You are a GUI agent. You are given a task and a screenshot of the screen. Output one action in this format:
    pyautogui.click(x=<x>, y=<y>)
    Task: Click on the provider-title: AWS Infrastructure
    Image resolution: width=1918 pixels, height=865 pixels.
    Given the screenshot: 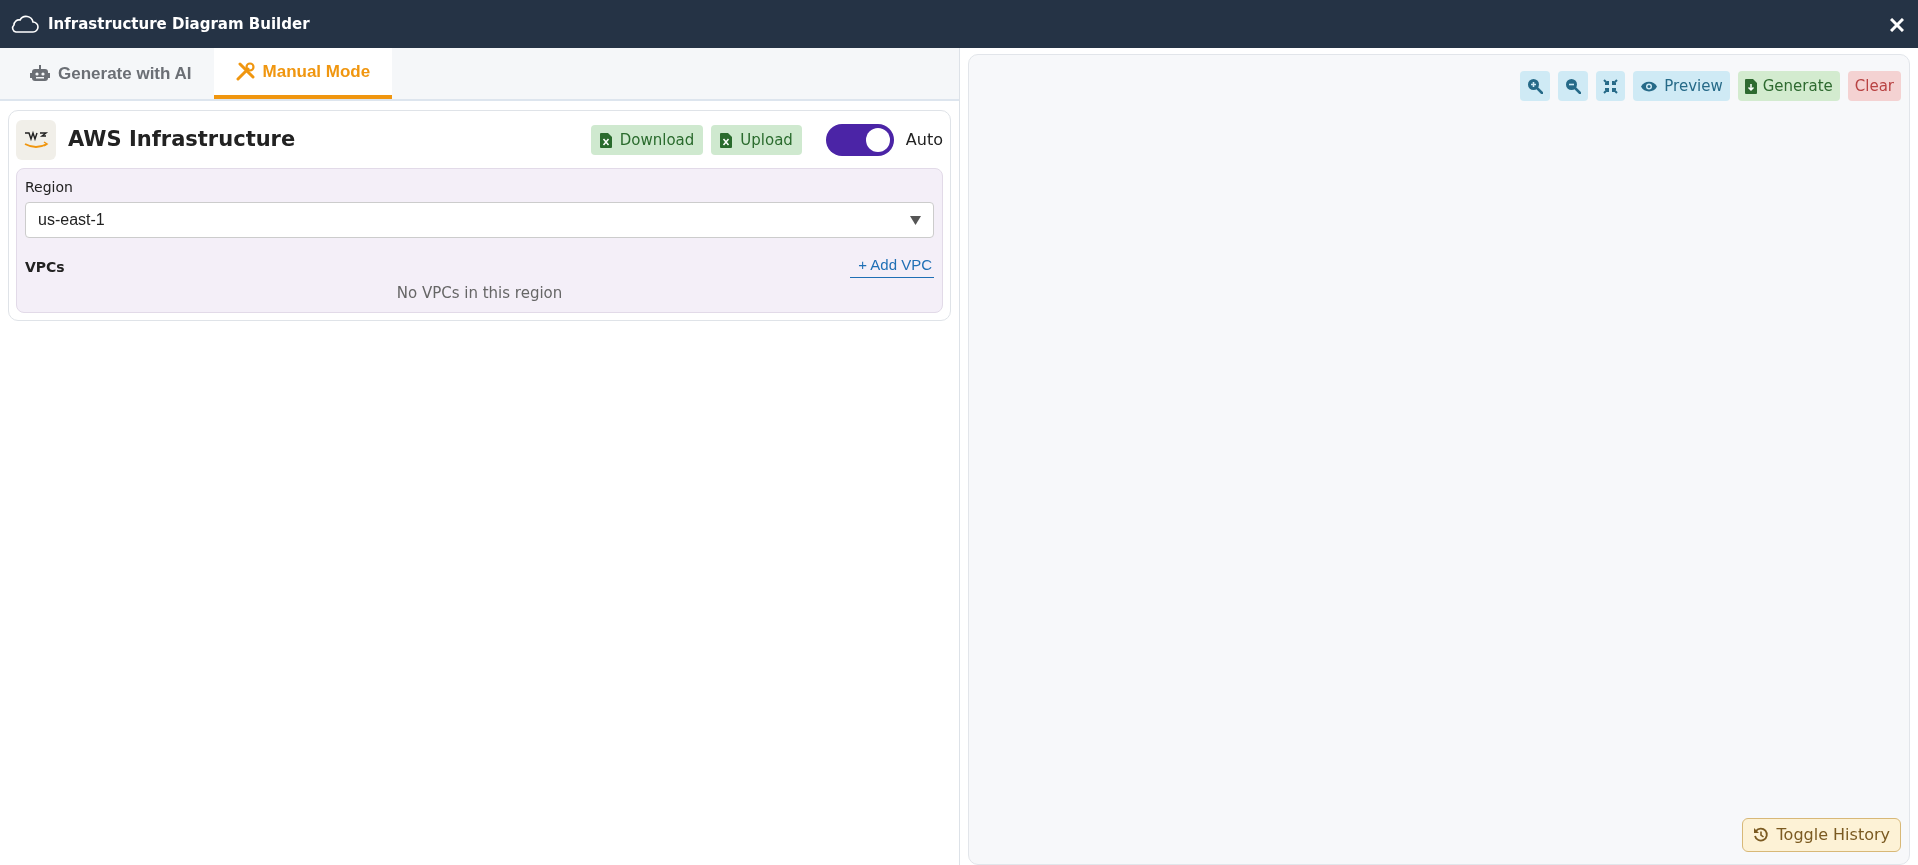 What is the action you would take?
    pyautogui.click(x=182, y=140)
    